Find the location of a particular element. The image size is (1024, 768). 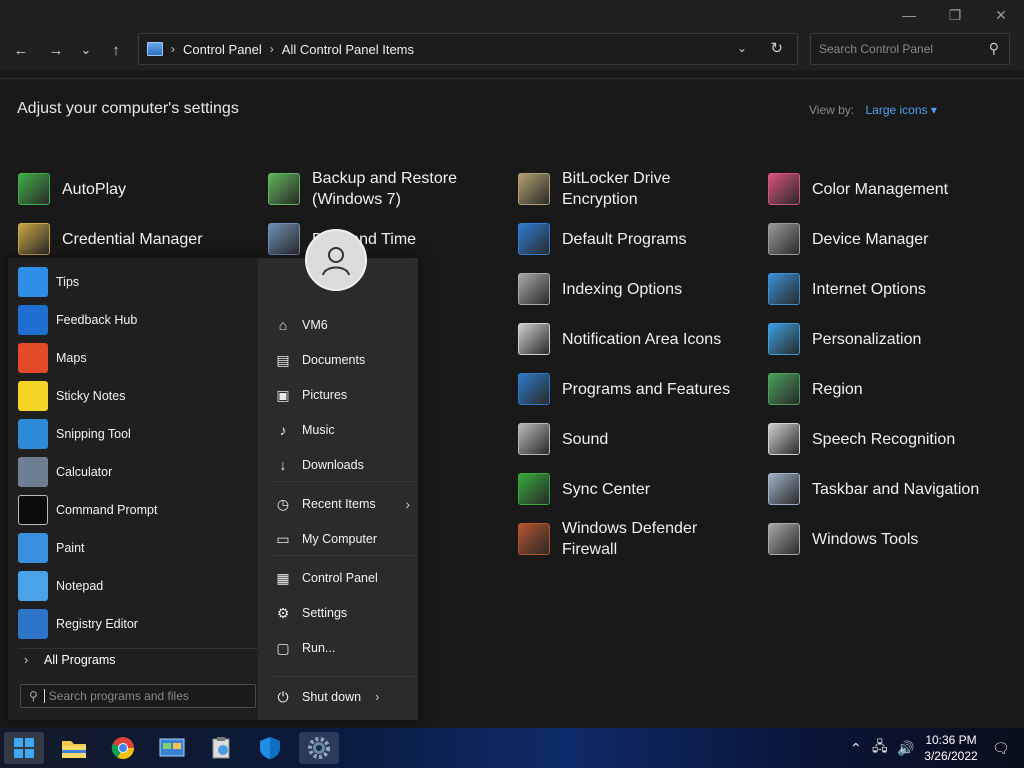

documents-icon: ▤ is located at coordinates (283, 359).